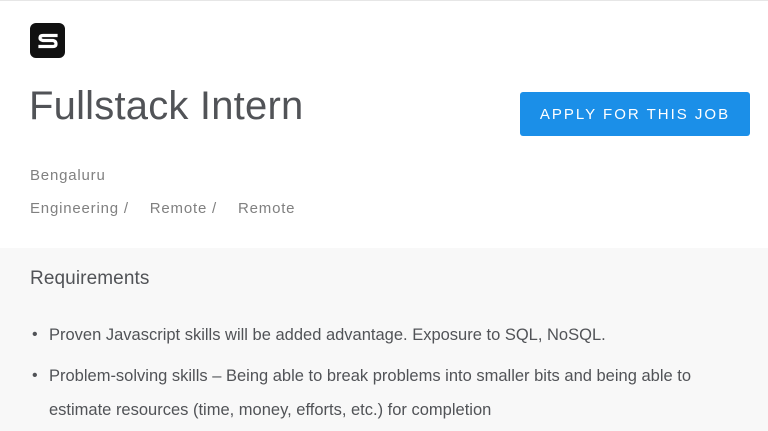  Describe the element at coordinates (79, 208) in the screenshot. I see `category-team: Engineering /` at that location.